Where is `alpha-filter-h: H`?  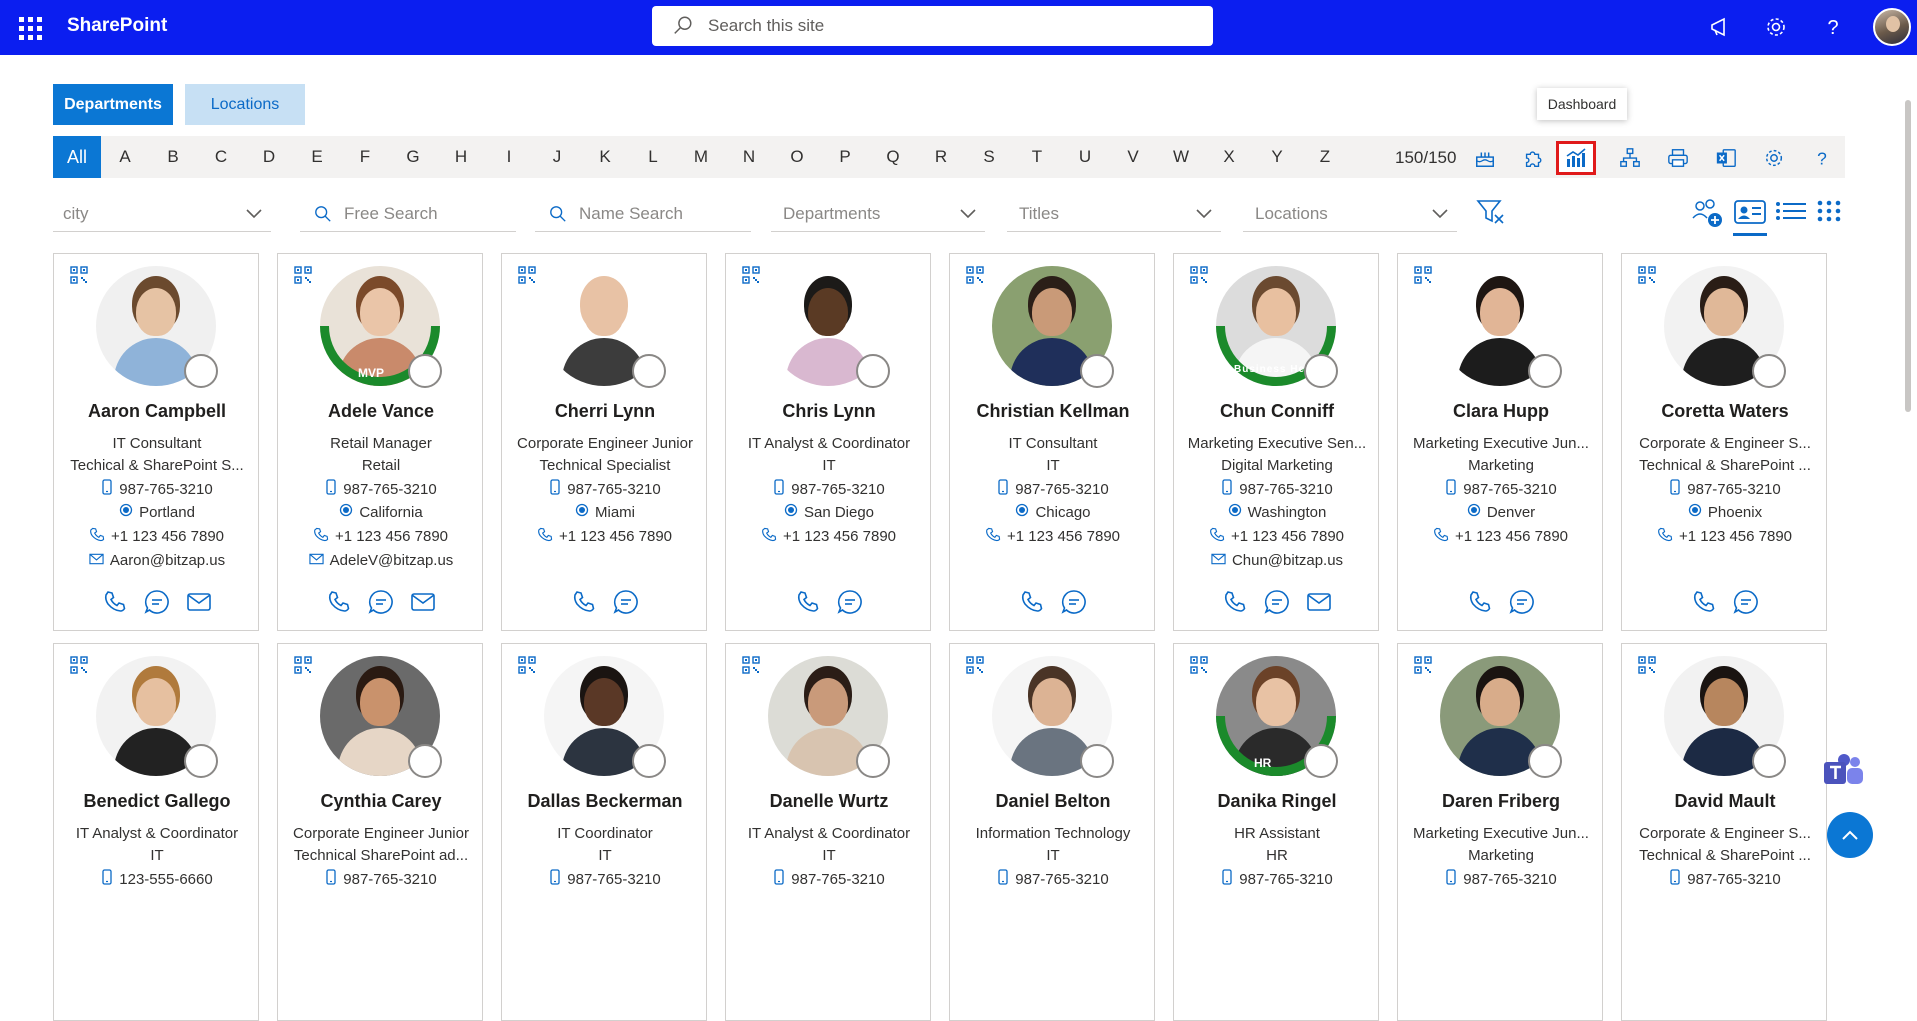
alpha-filter-h: H is located at coordinates (461, 157).